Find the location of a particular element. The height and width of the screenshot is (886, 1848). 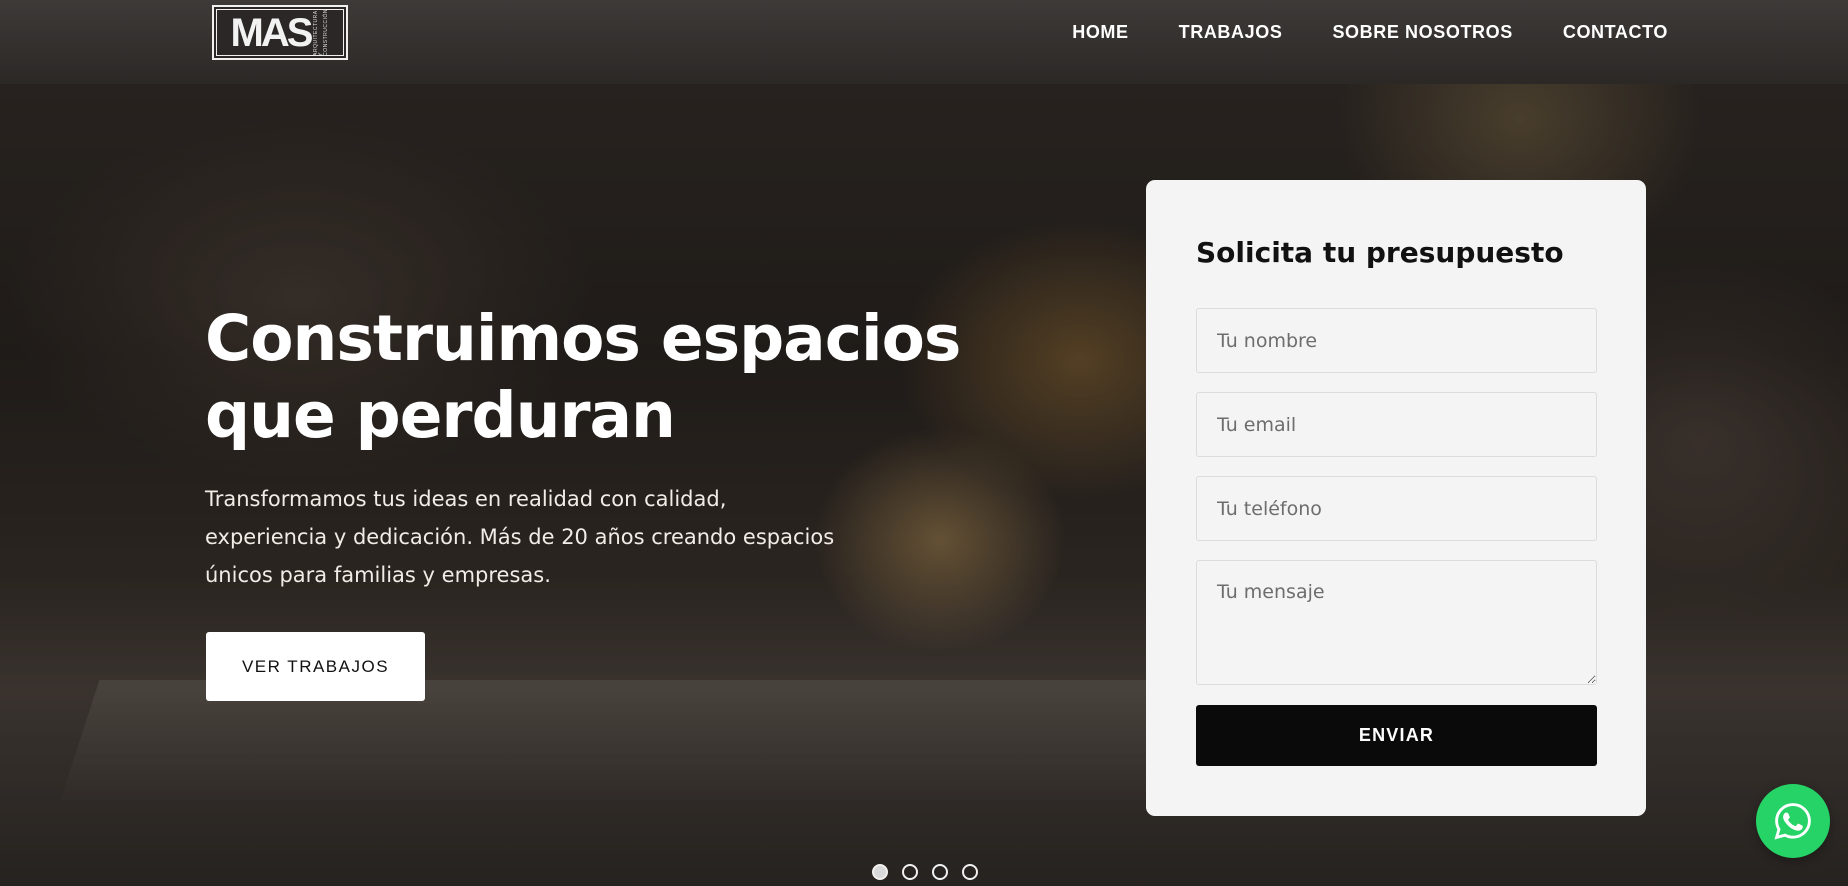

hero-title: Construimos espacios que perduran is located at coordinates (583, 377).